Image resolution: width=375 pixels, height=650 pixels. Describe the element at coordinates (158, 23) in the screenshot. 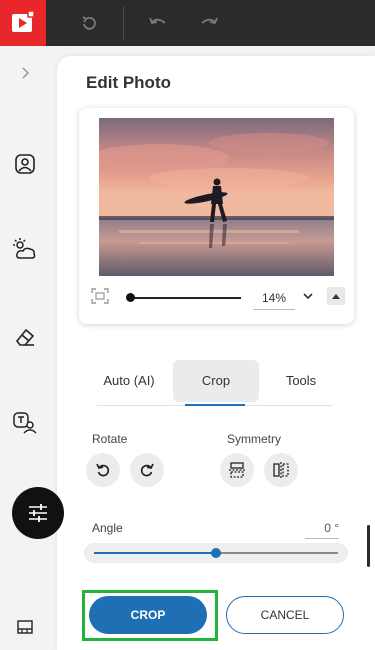

I see `undo-icon` at that location.